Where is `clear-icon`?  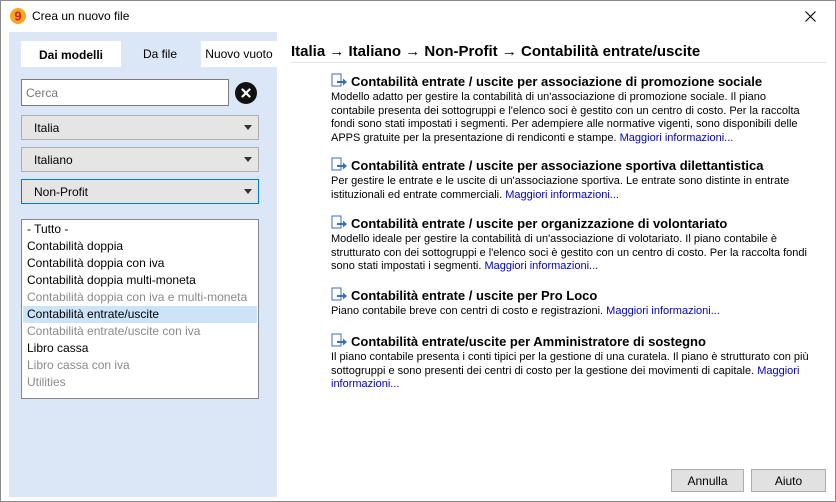
clear-icon is located at coordinates (246, 93).